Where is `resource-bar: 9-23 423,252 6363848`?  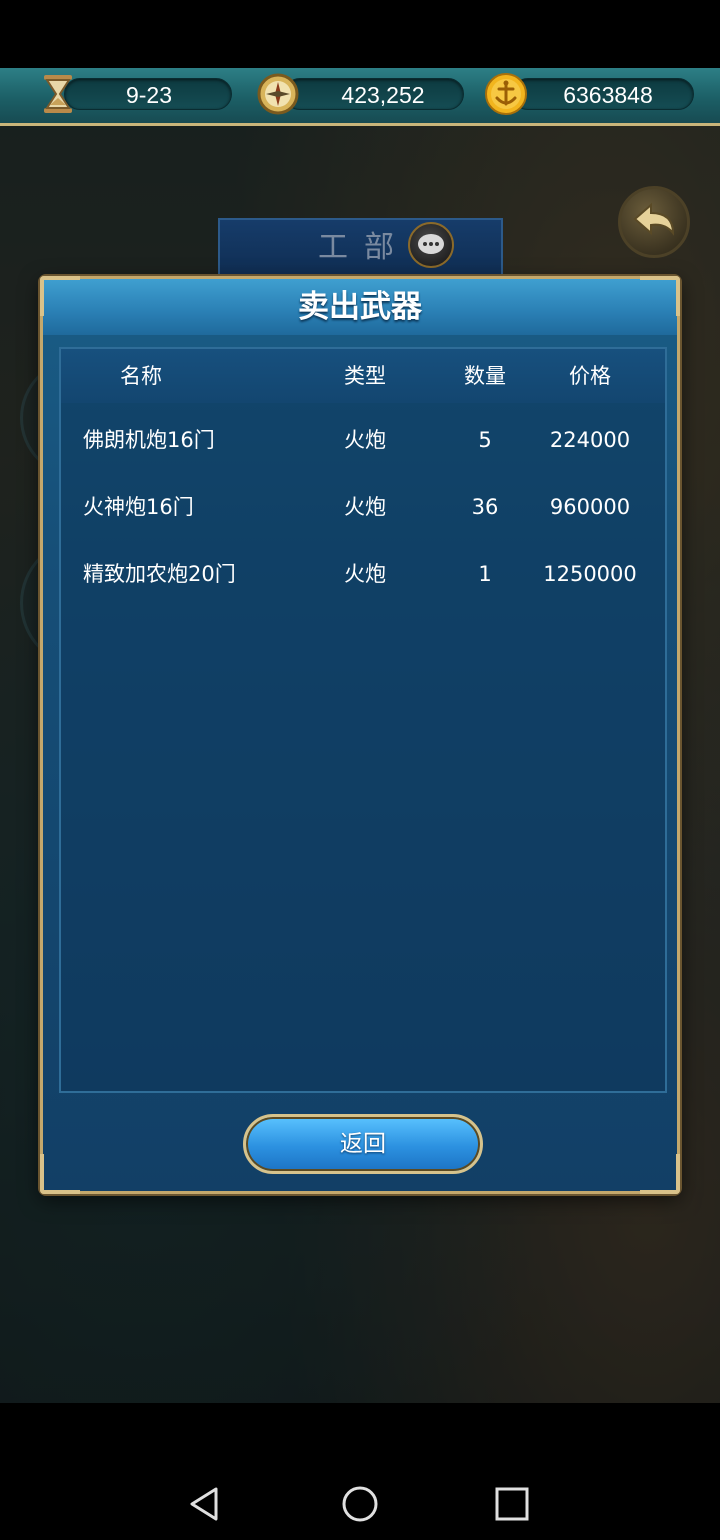
resource-bar: 9-23 423,252 6363848 is located at coordinates (360, 97).